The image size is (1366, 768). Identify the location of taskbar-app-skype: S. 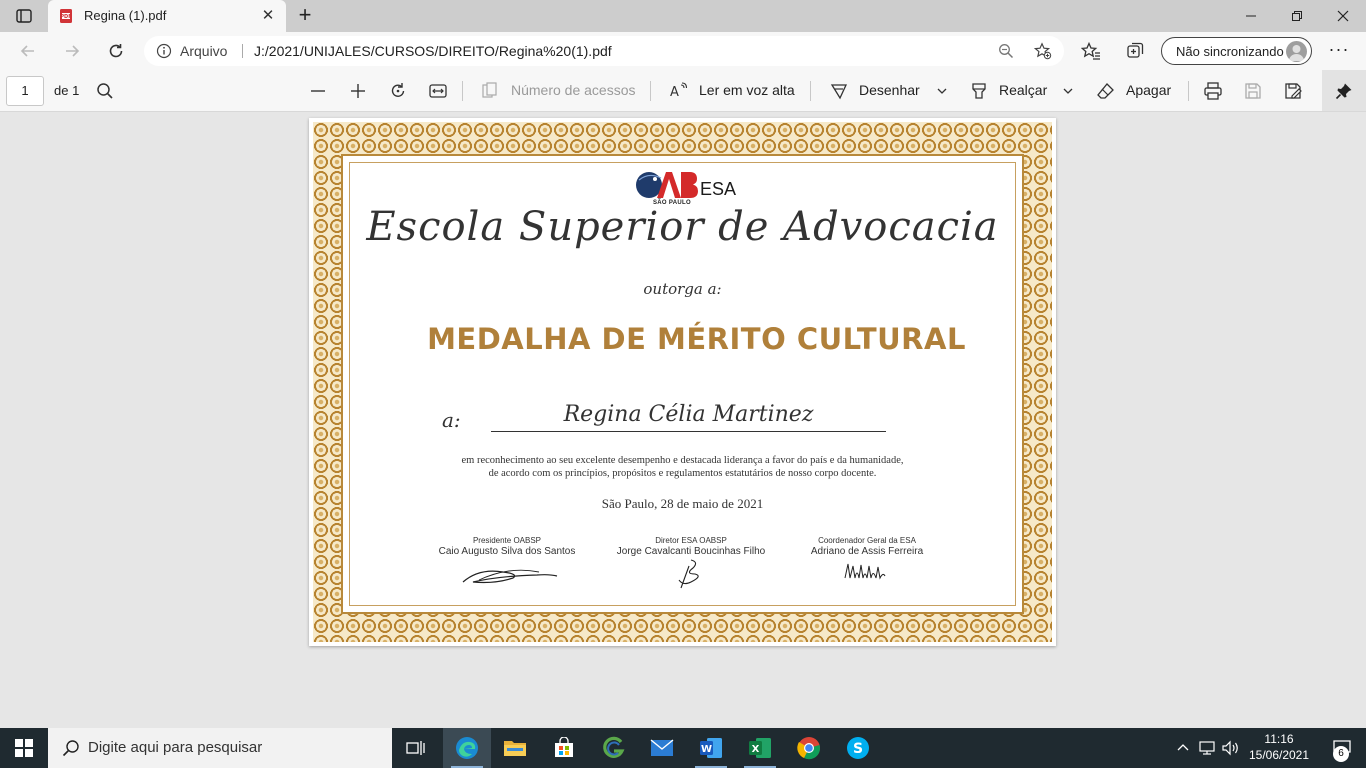
(858, 748).